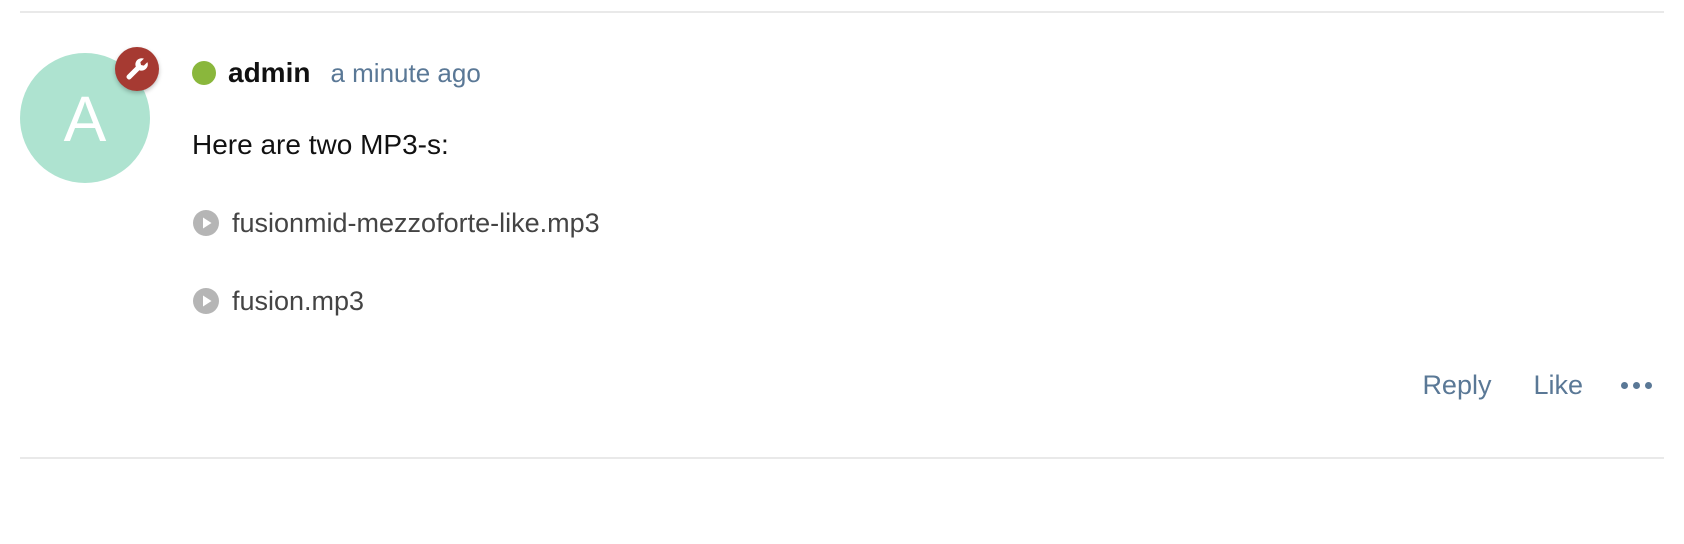 The image size is (1684, 544). What do you see at coordinates (842, 458) in the screenshot?
I see `bottom-divider` at bounding box center [842, 458].